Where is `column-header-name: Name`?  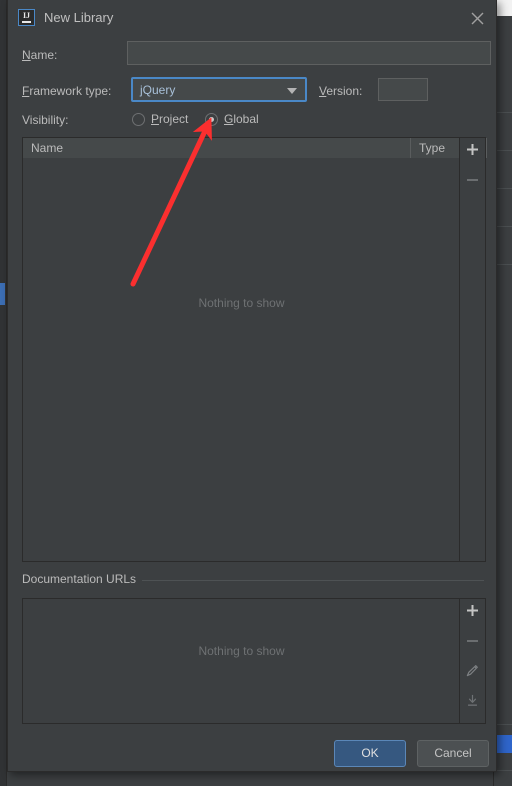
column-header-name: Name is located at coordinates (47, 148).